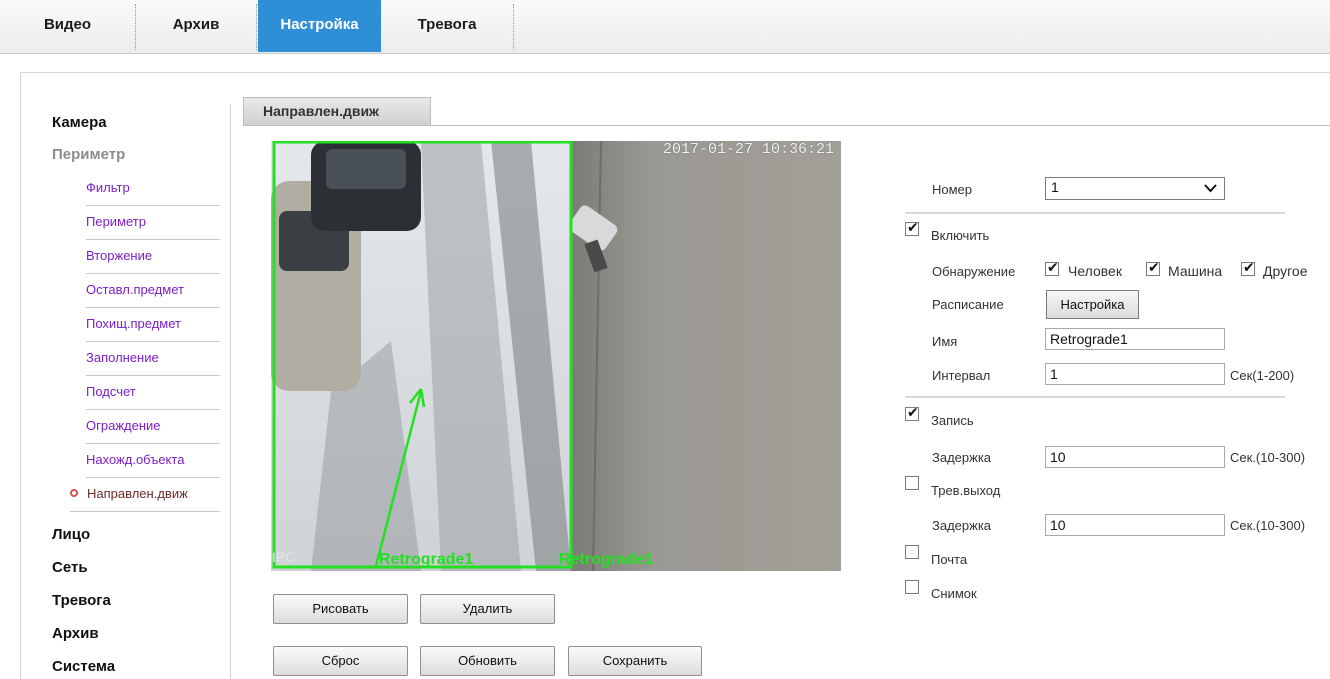 The width and height of the screenshot is (1330, 679). Describe the element at coordinates (960, 235) in the screenshot. I see `enable-label: Включить` at that location.